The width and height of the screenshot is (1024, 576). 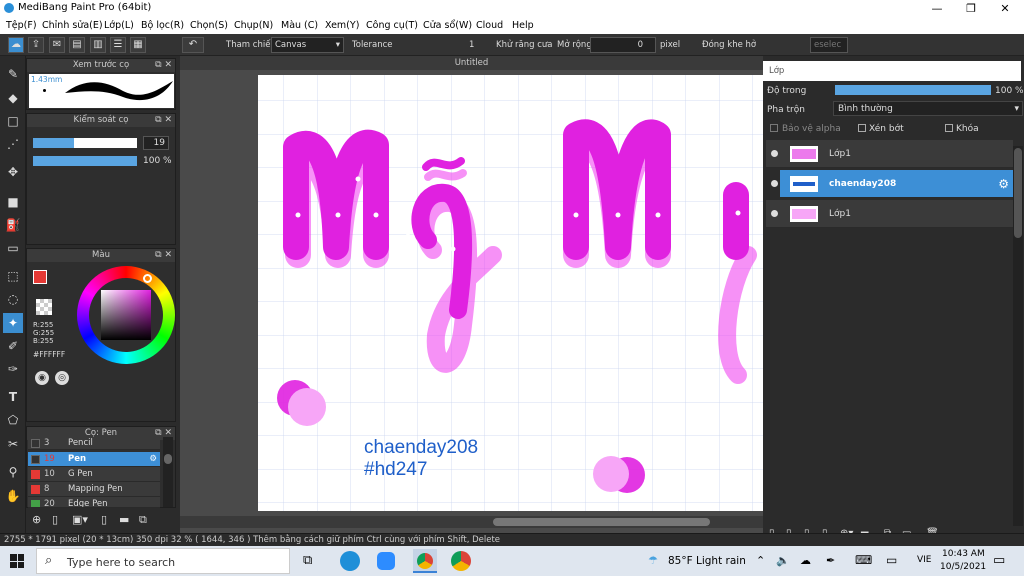 I want to click on saturation-value-square, so click(x=126, y=315).